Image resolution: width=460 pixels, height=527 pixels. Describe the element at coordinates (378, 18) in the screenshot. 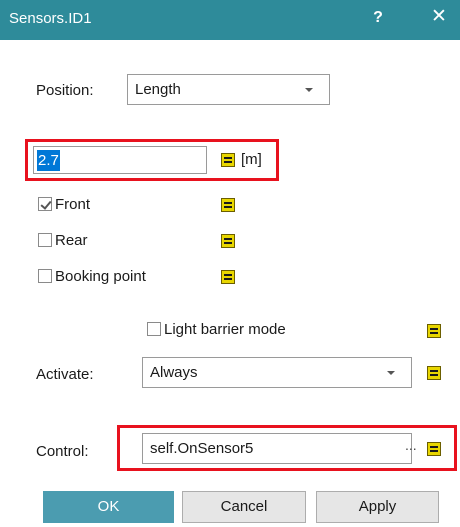

I see `help-icon: ?` at that location.